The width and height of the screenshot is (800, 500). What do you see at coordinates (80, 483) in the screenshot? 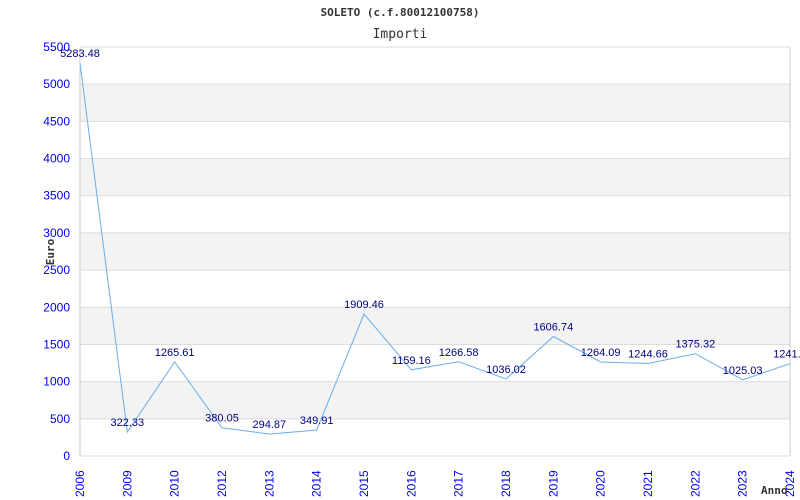
I see `x-tick-label: 2006` at bounding box center [80, 483].